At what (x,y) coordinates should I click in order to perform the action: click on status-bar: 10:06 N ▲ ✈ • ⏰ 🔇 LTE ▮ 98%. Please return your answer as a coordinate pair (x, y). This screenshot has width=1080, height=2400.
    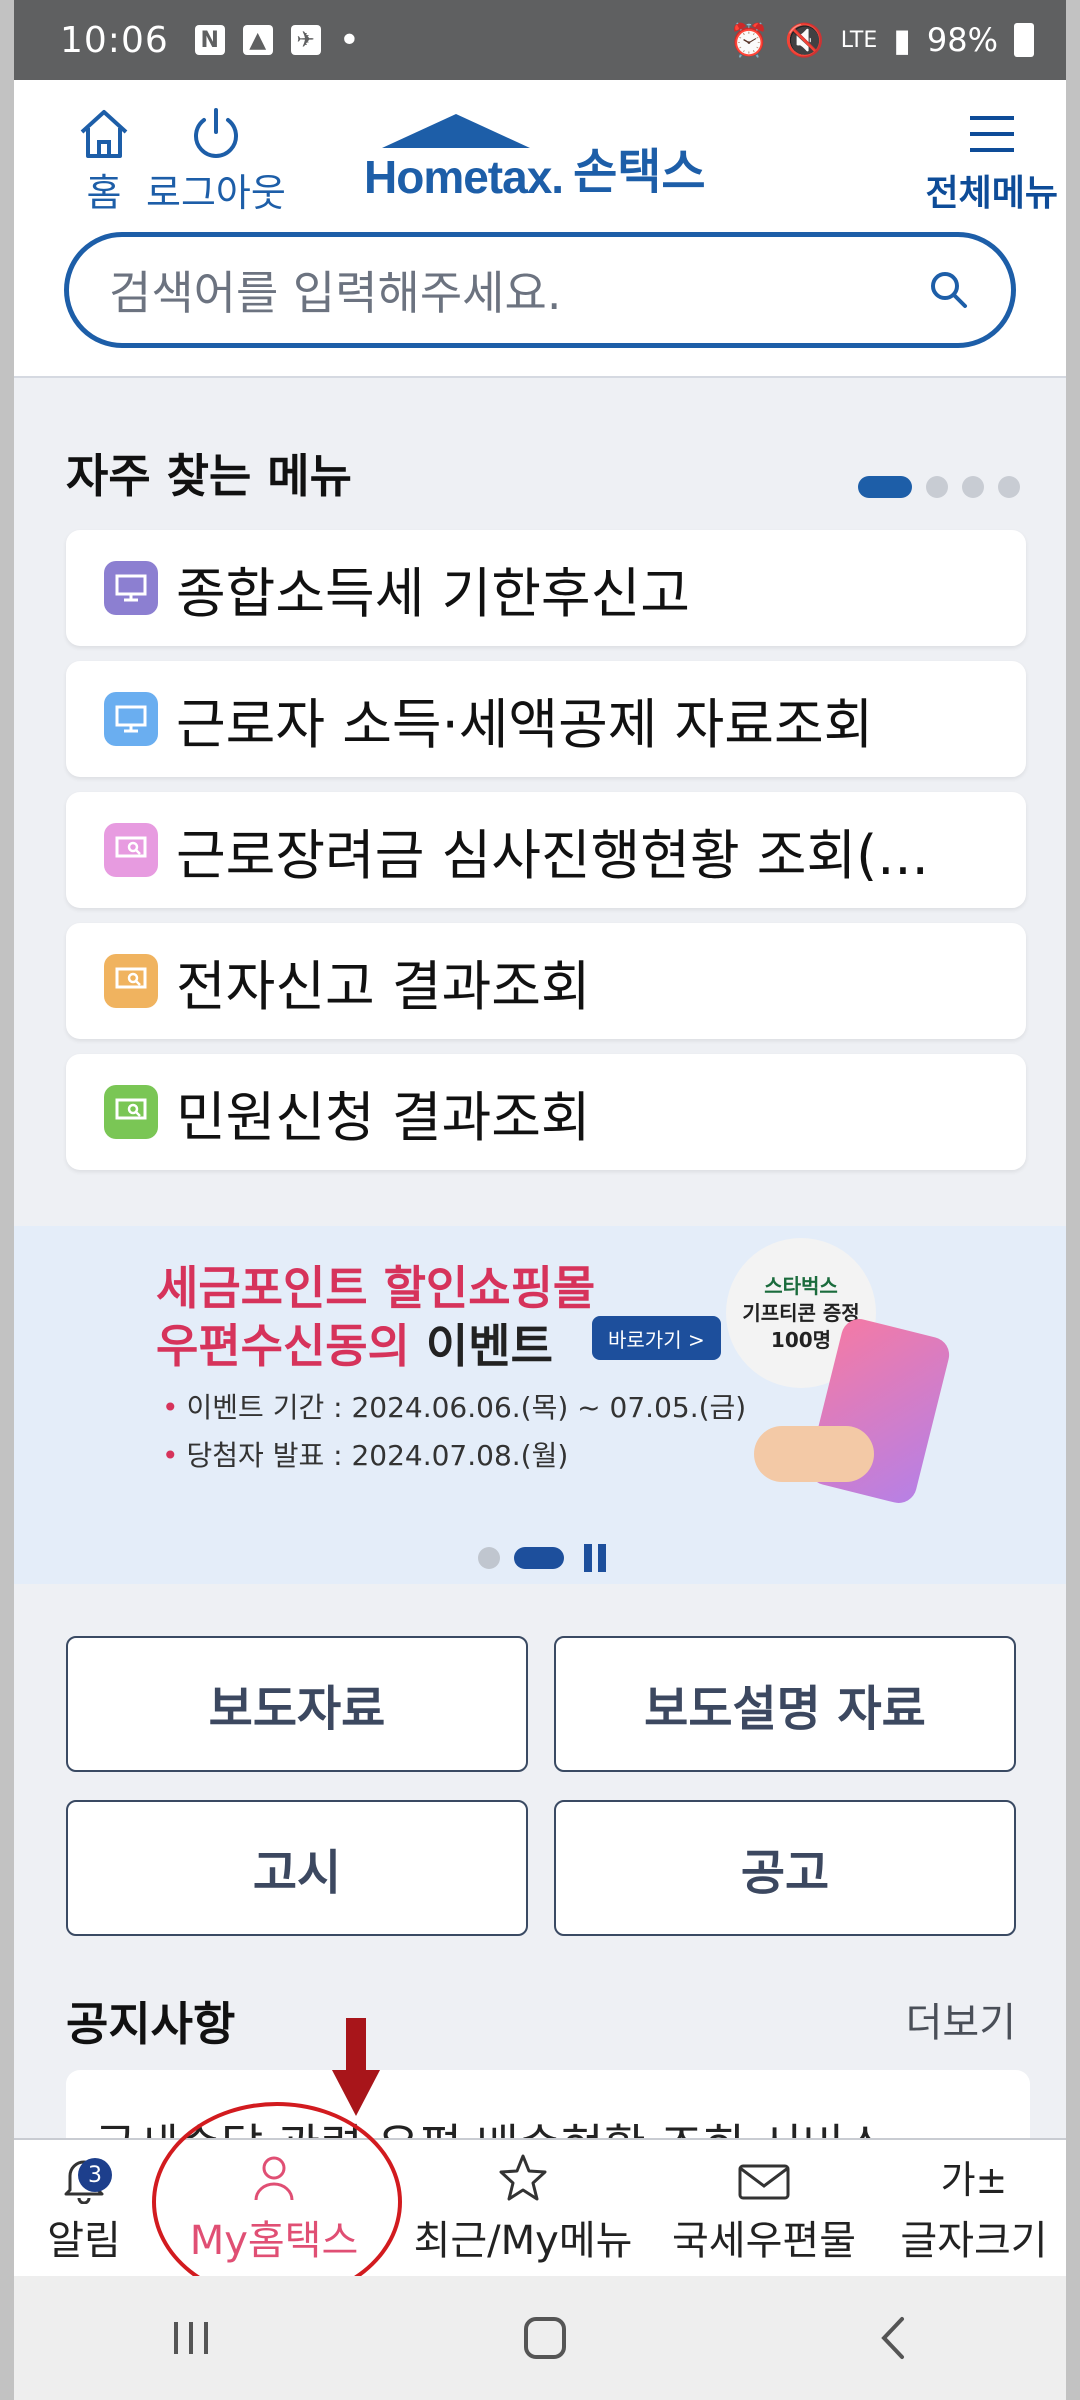
    Looking at the image, I should click on (540, 40).